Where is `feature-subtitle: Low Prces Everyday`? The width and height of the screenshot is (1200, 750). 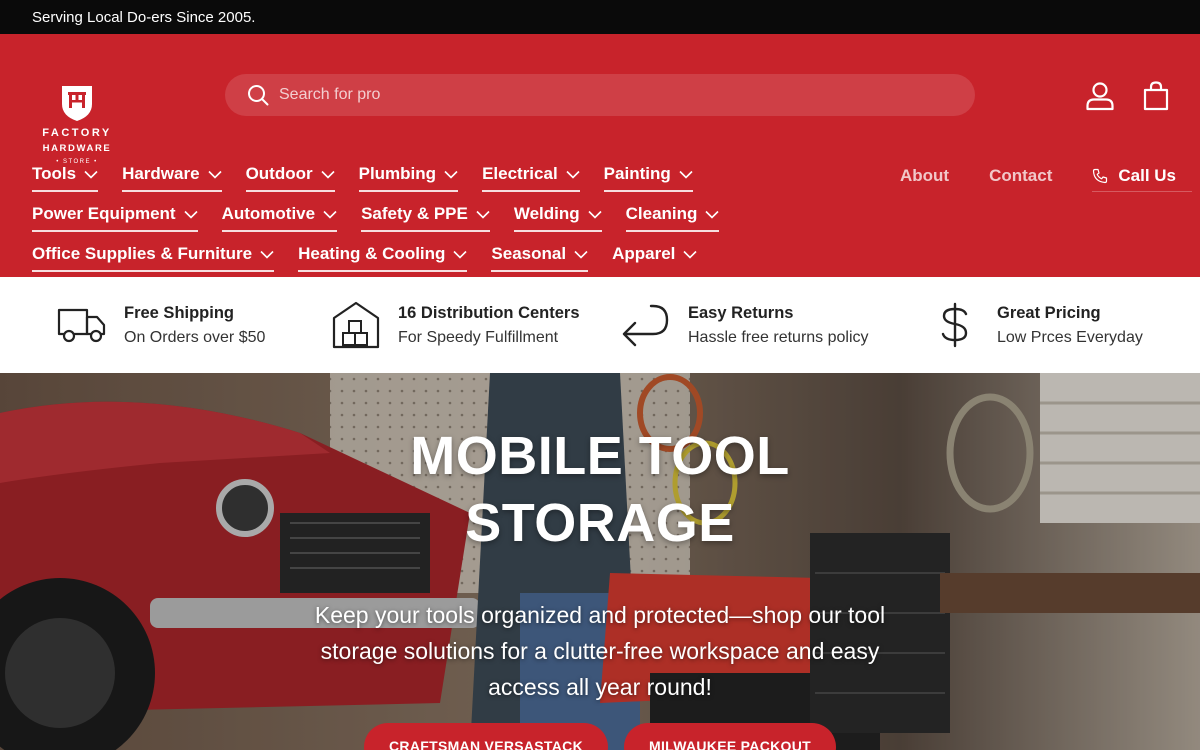 feature-subtitle: Low Prces Everyday is located at coordinates (1070, 337).